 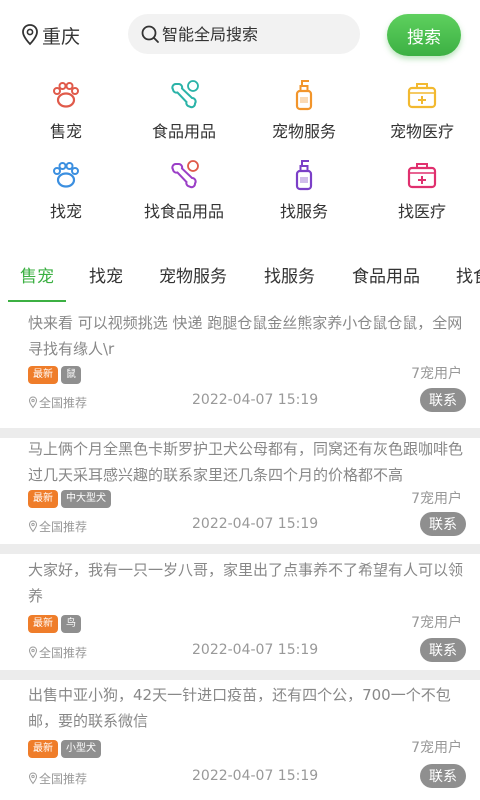 What do you see at coordinates (183, 211) in the screenshot?
I see `category-label: 找食品用品` at bounding box center [183, 211].